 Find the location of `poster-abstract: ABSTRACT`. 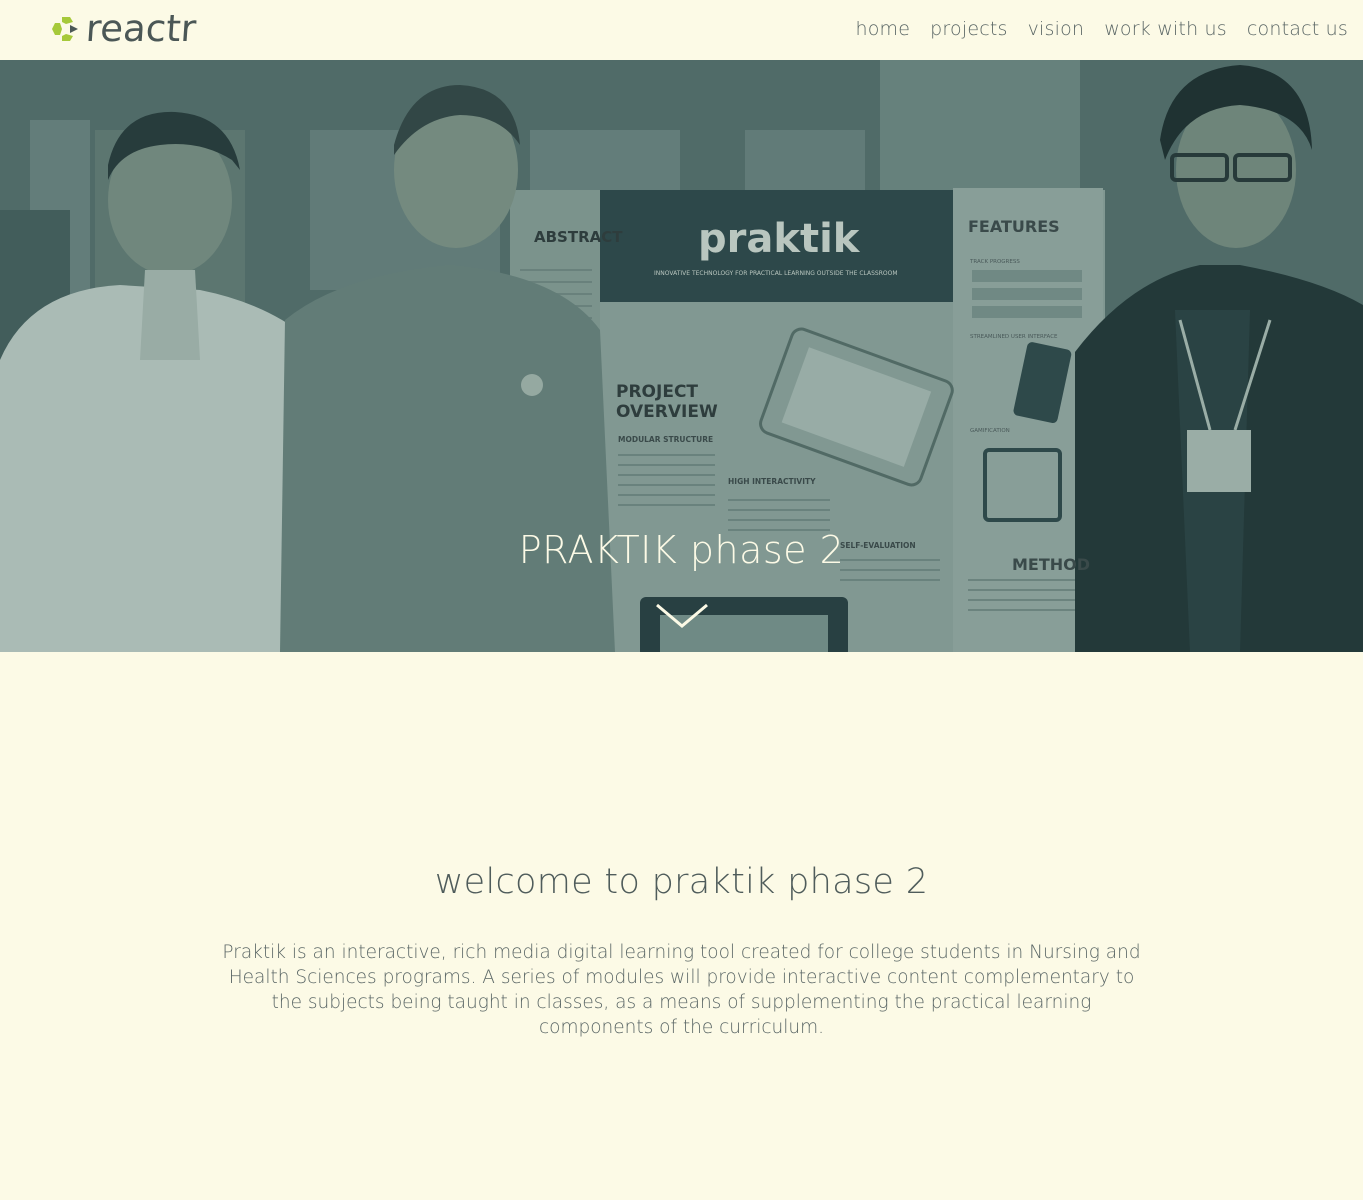

poster-abstract: ABSTRACT is located at coordinates (578, 237).